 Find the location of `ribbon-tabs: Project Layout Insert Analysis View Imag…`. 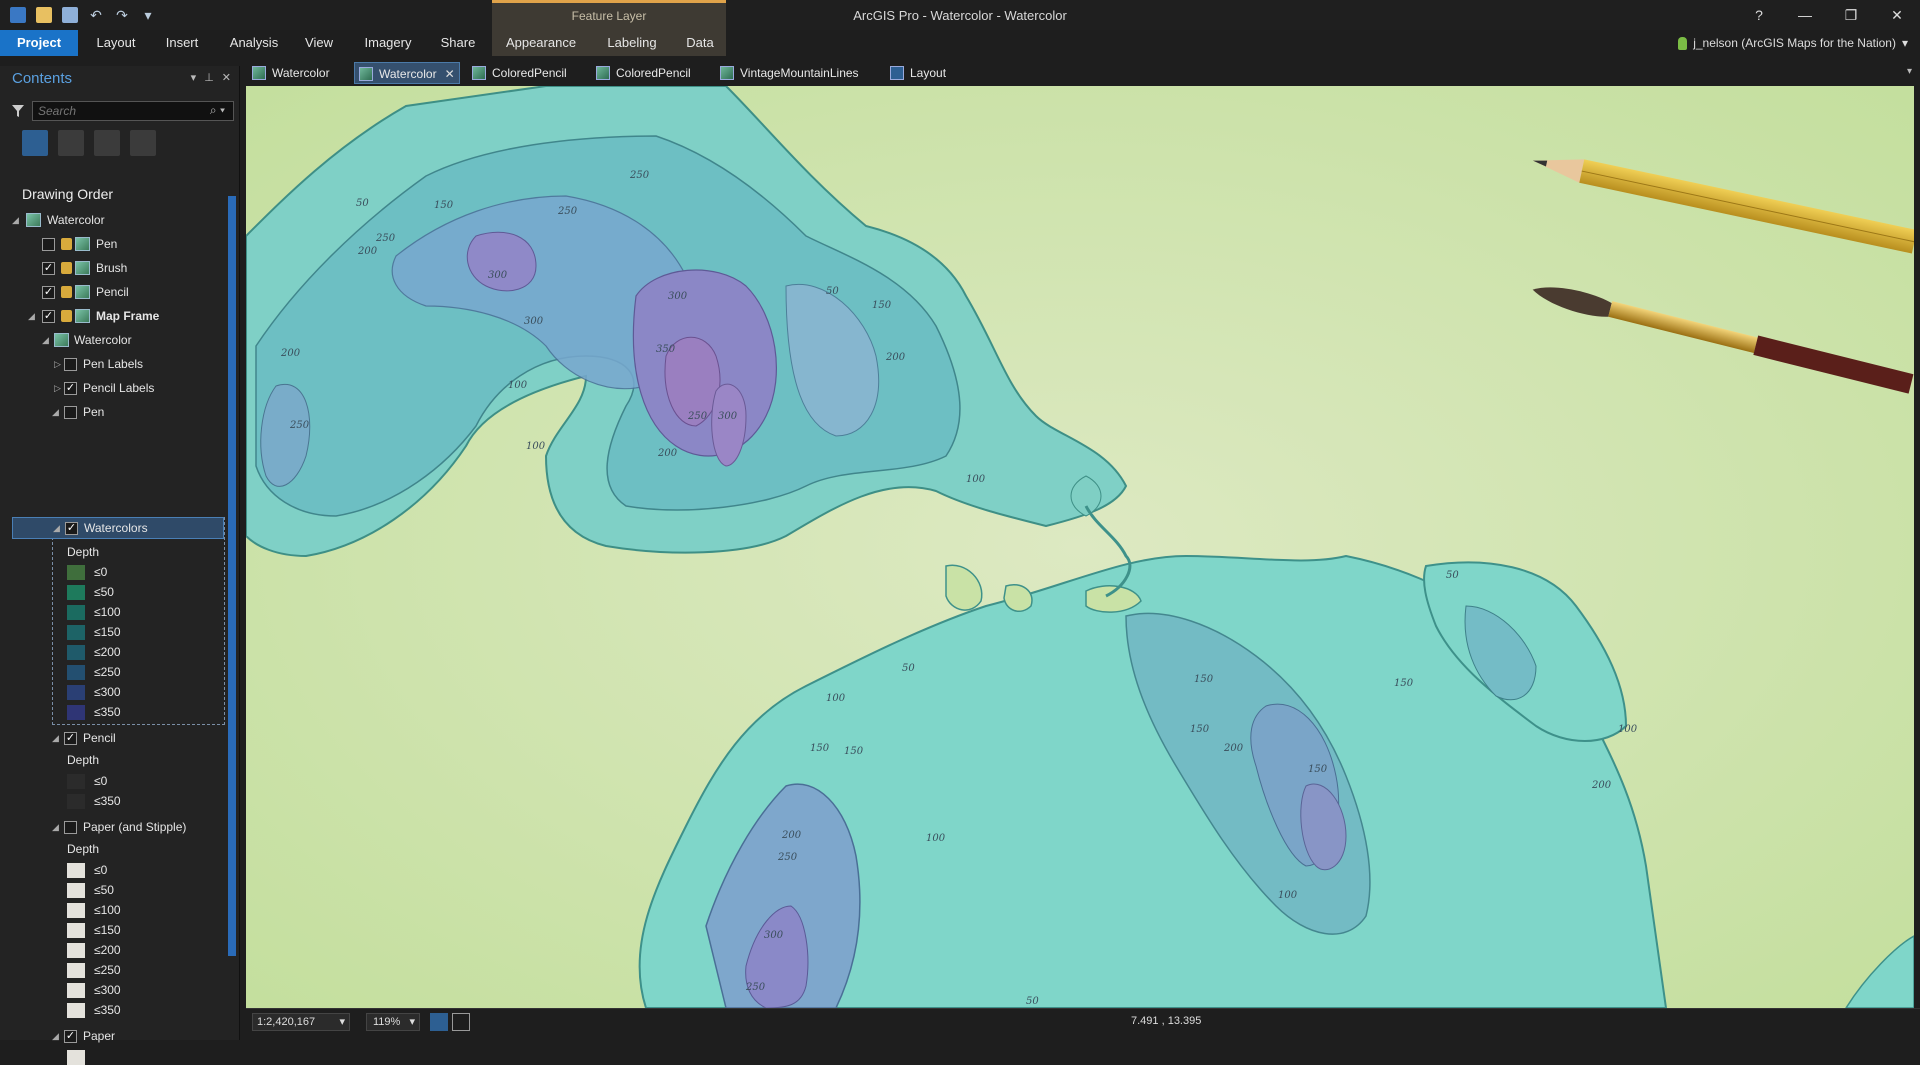

ribbon-tabs: Project Layout Insert Analysis View Imag… is located at coordinates (960, 43).